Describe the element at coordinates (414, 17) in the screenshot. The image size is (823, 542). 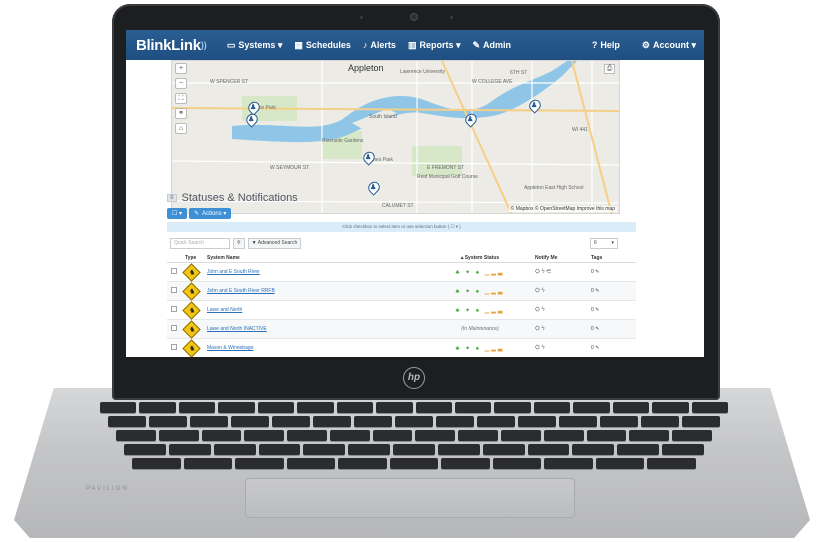
I see `webcam-icon` at that location.